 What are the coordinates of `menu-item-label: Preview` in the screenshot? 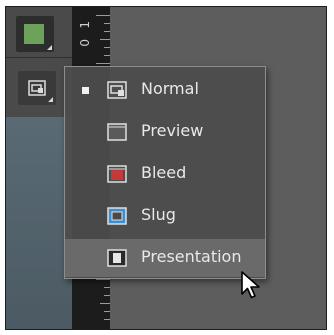 It's located at (172, 130).